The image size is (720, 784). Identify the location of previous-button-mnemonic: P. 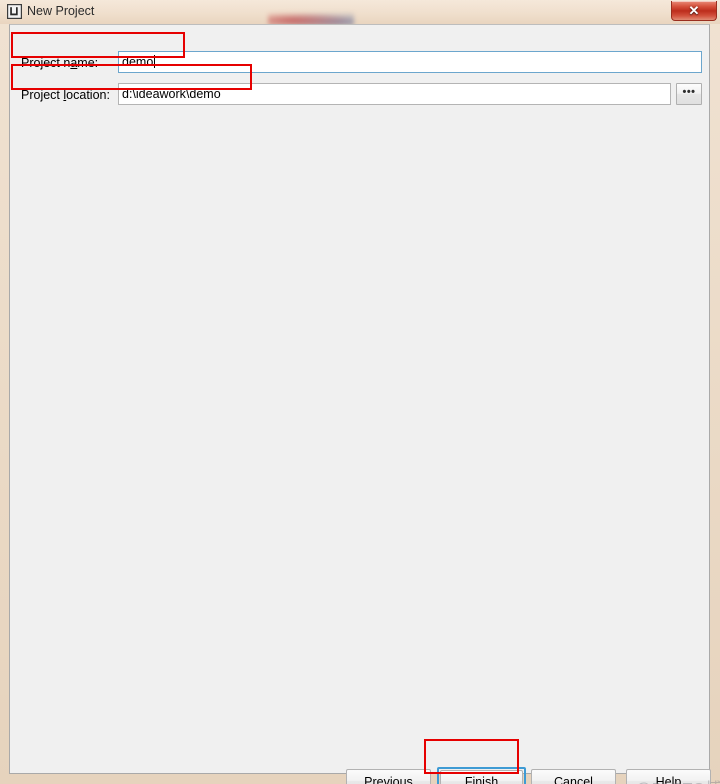
(368, 779).